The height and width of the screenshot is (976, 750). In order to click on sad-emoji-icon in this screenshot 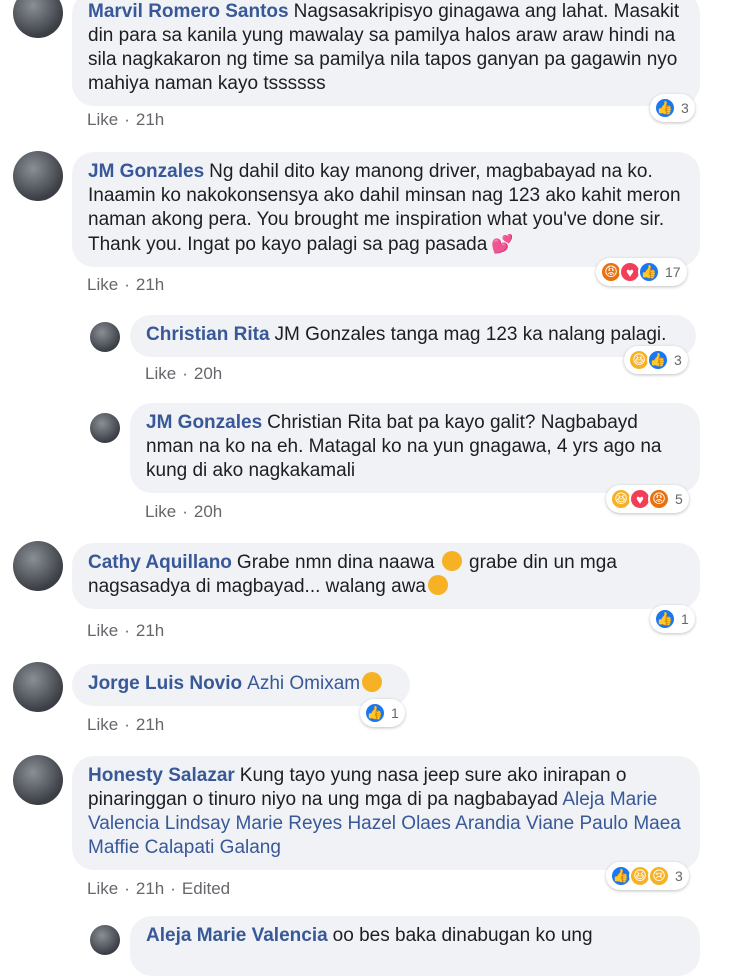, I will do `click(451, 561)`.